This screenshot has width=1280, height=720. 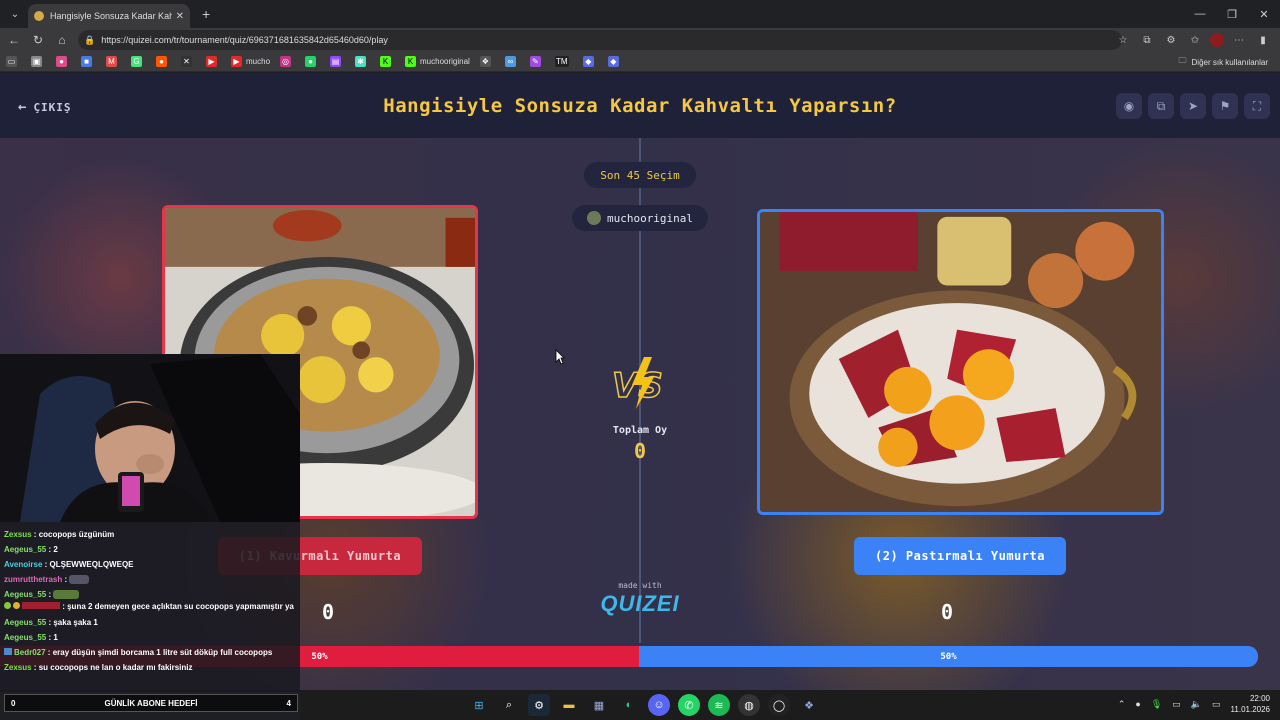 What do you see at coordinates (689, 705) in the screenshot?
I see `whatsapp-icon: ✆` at bounding box center [689, 705].